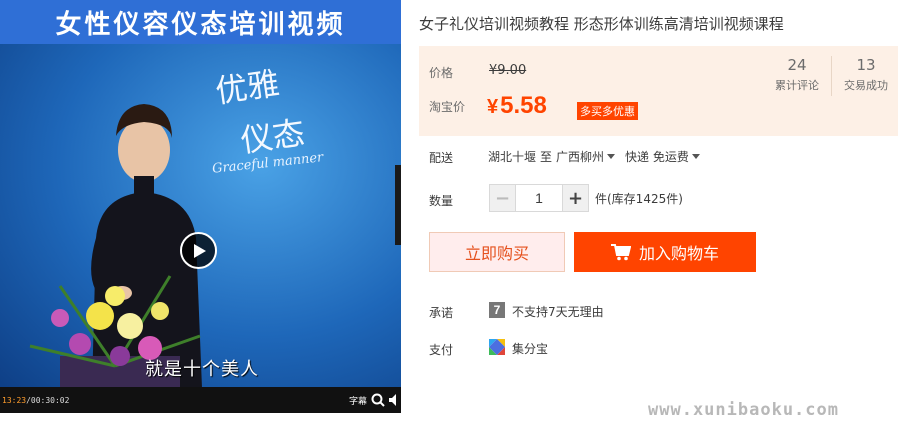 The width and height of the screenshot is (898, 427). Describe the element at coordinates (497, 252) in the screenshot. I see `buy-now-button: 立即购买` at that location.